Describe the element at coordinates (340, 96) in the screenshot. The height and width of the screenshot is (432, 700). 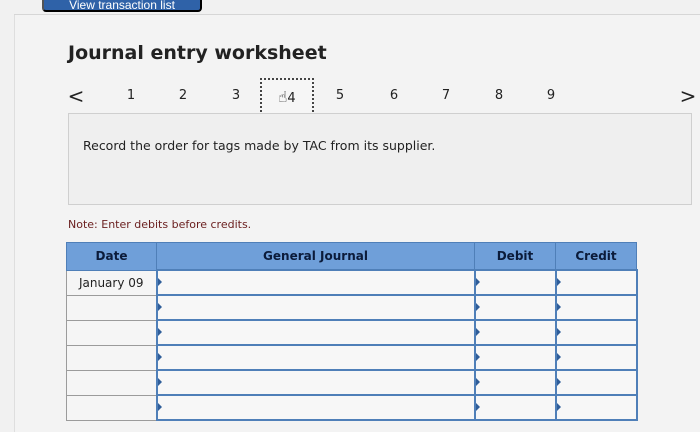
I see `step-5: 5` at that location.